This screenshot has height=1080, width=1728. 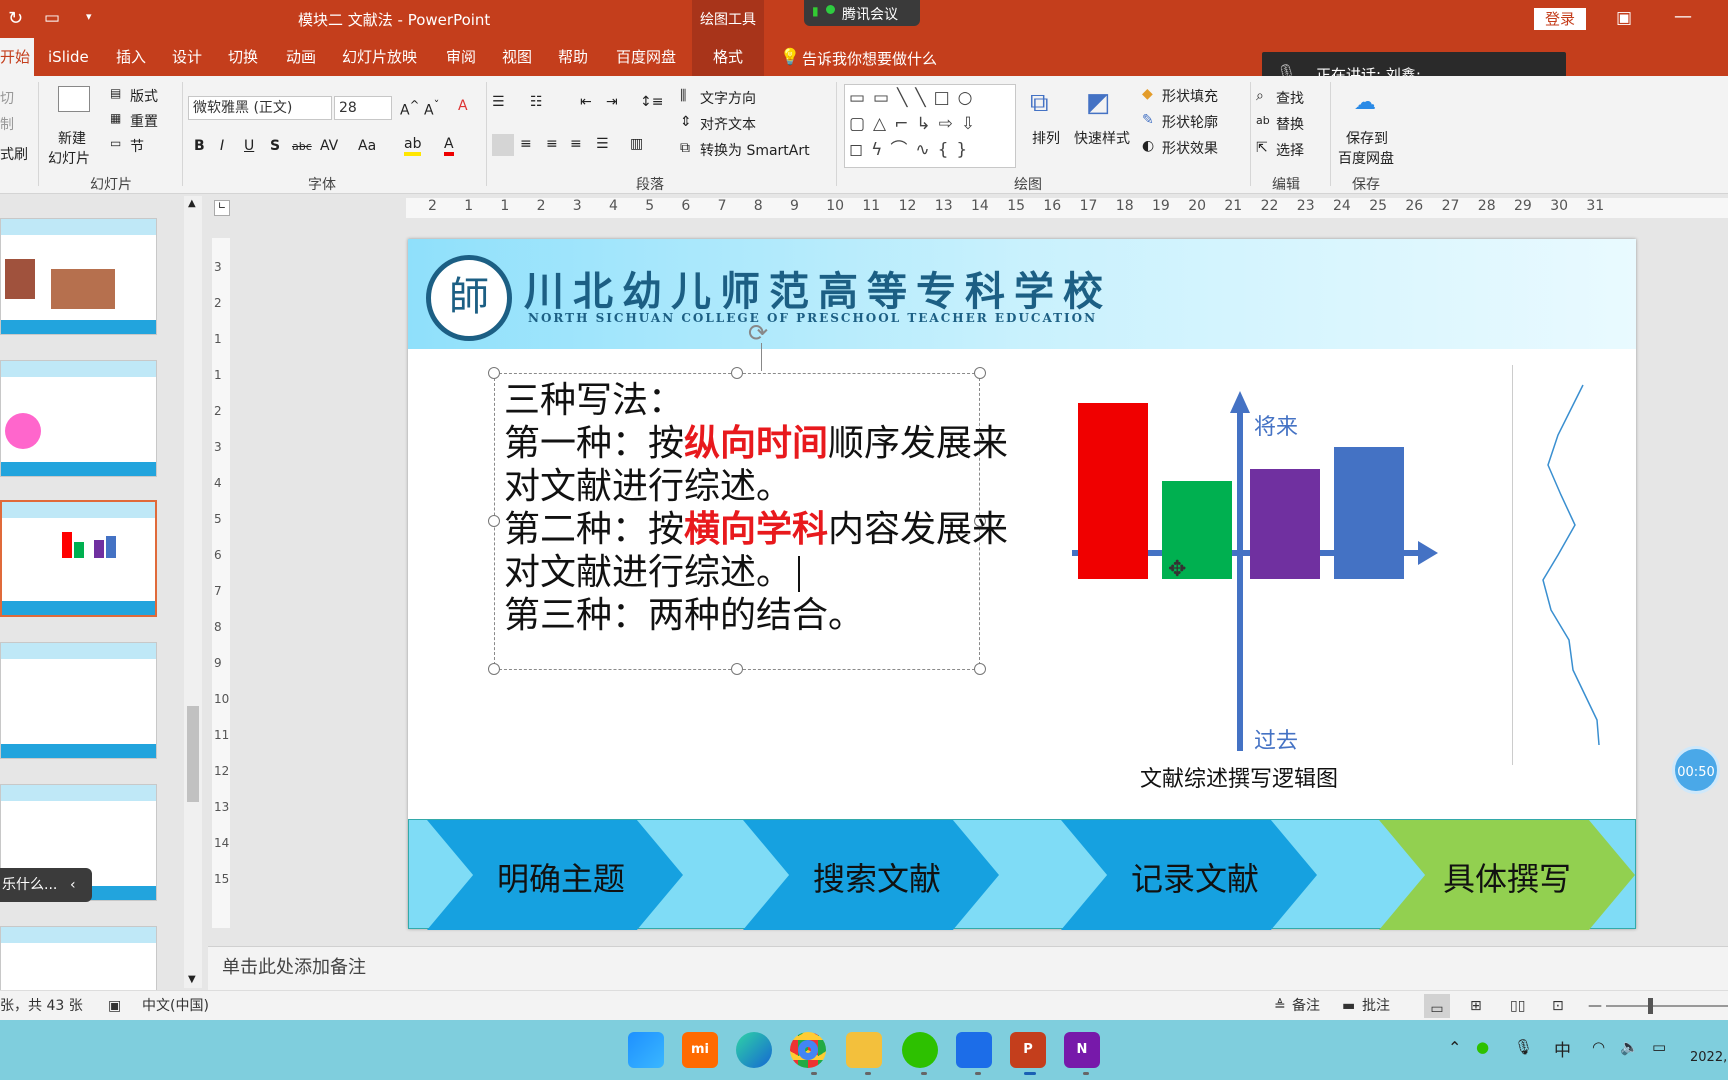 What do you see at coordinates (1113, 491) in the screenshot?
I see `red-bar` at bounding box center [1113, 491].